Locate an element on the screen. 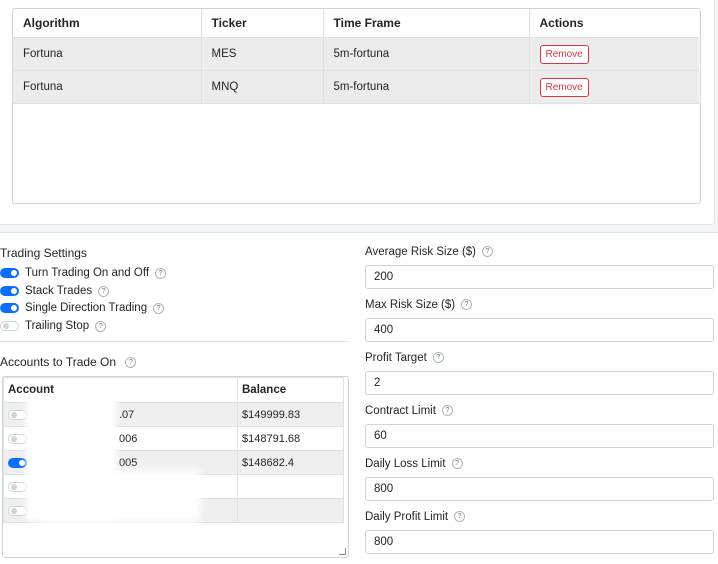 The width and height of the screenshot is (718, 564). resize-grip-icon is located at coordinates (342, 551).